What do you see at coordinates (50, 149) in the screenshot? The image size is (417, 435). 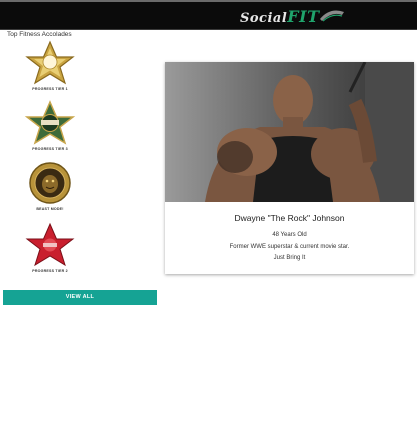 I see `accolade-label: PROGRESS TIER 3` at bounding box center [50, 149].